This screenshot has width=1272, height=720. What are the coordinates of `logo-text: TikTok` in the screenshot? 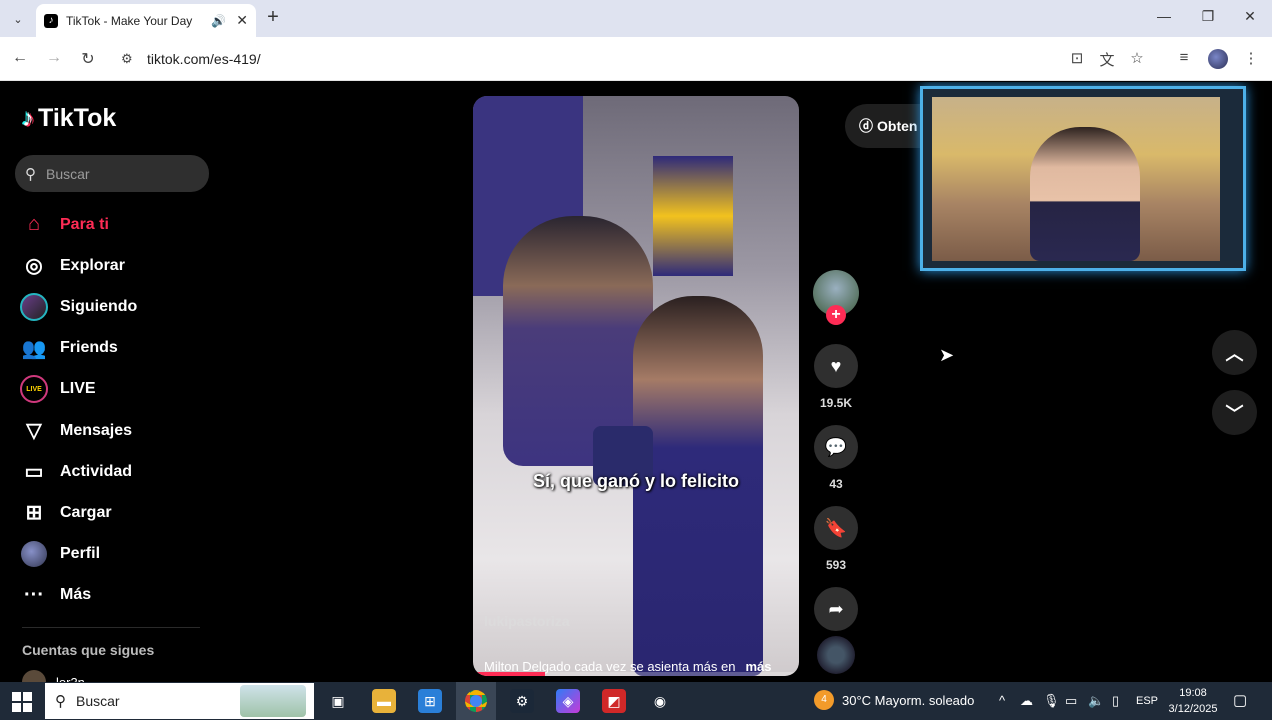 It's located at (77, 118).